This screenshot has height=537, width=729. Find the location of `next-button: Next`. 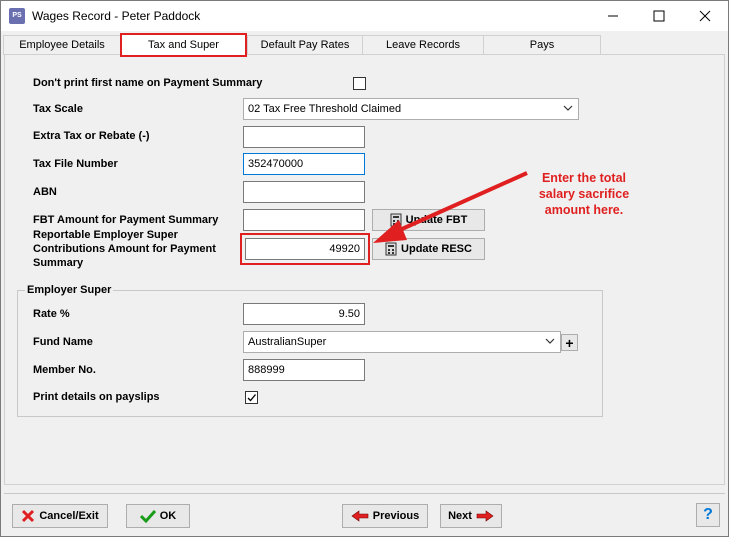

next-button: Next is located at coordinates (471, 516).